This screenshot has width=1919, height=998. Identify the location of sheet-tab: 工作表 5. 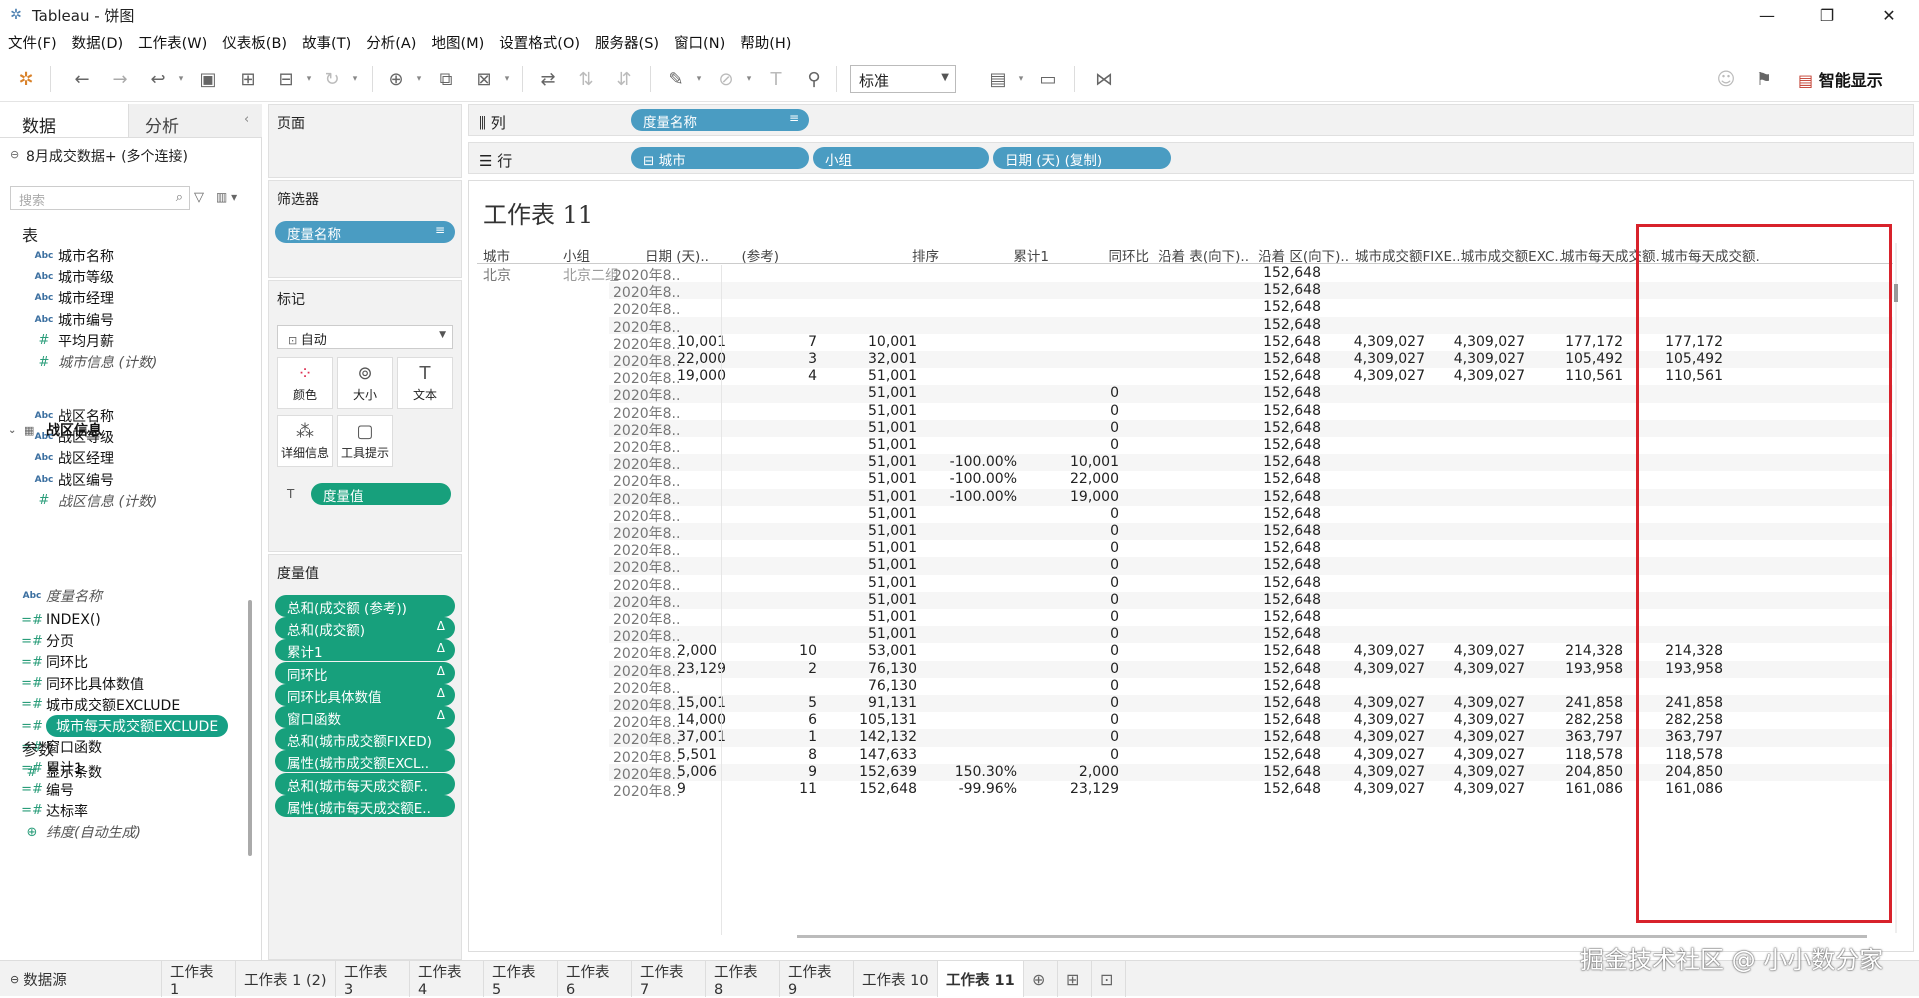
(521, 979).